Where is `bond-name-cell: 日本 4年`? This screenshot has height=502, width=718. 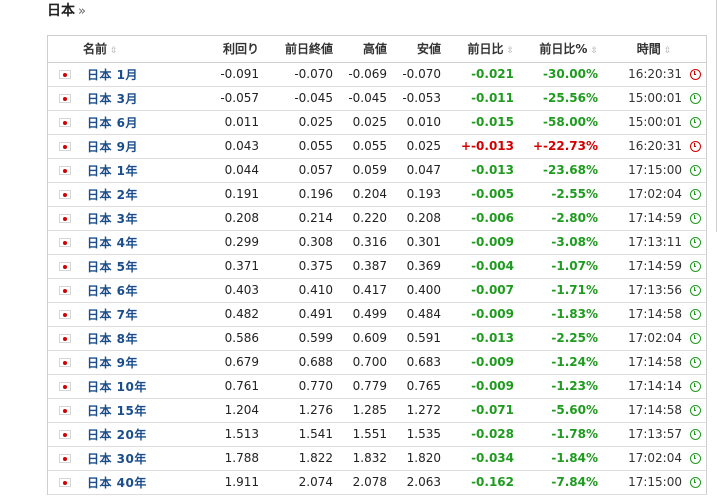 bond-name-cell: 日本 4年 is located at coordinates (135, 242).